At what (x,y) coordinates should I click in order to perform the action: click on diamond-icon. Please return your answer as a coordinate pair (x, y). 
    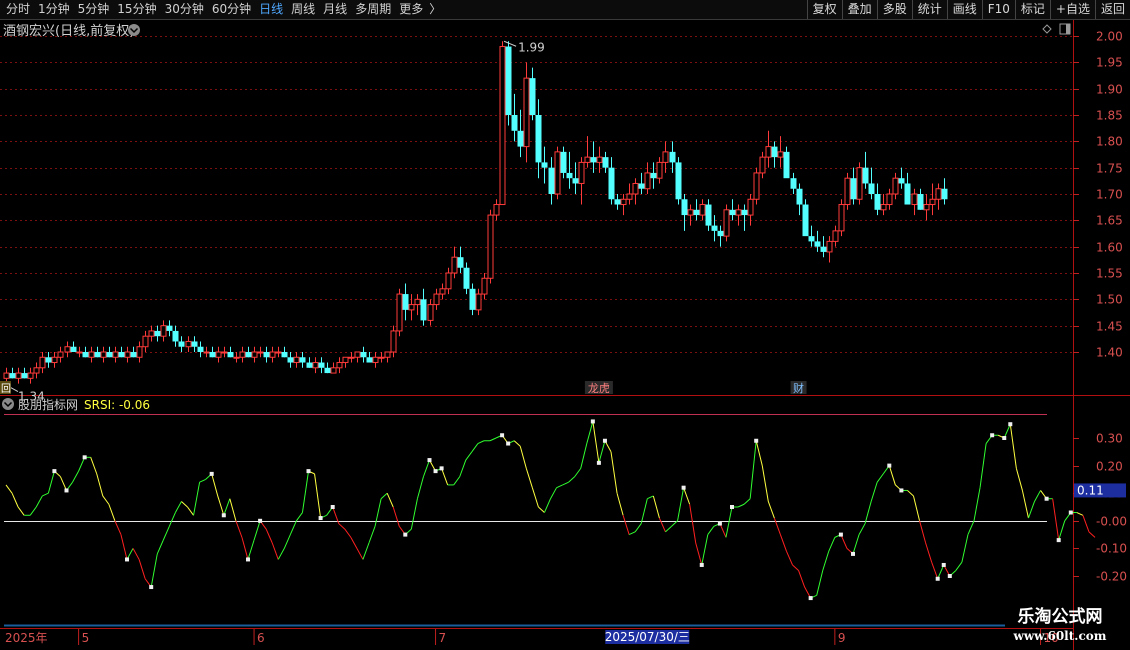
    Looking at the image, I should click on (1047, 29).